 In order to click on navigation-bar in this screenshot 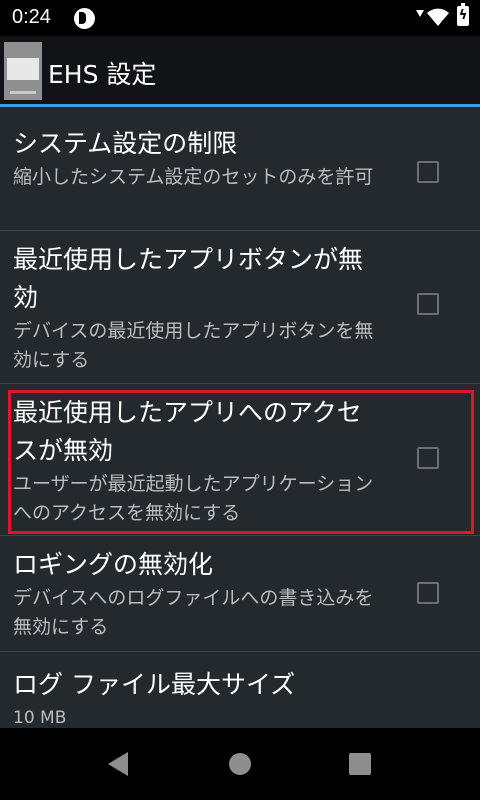, I will do `click(240, 764)`.